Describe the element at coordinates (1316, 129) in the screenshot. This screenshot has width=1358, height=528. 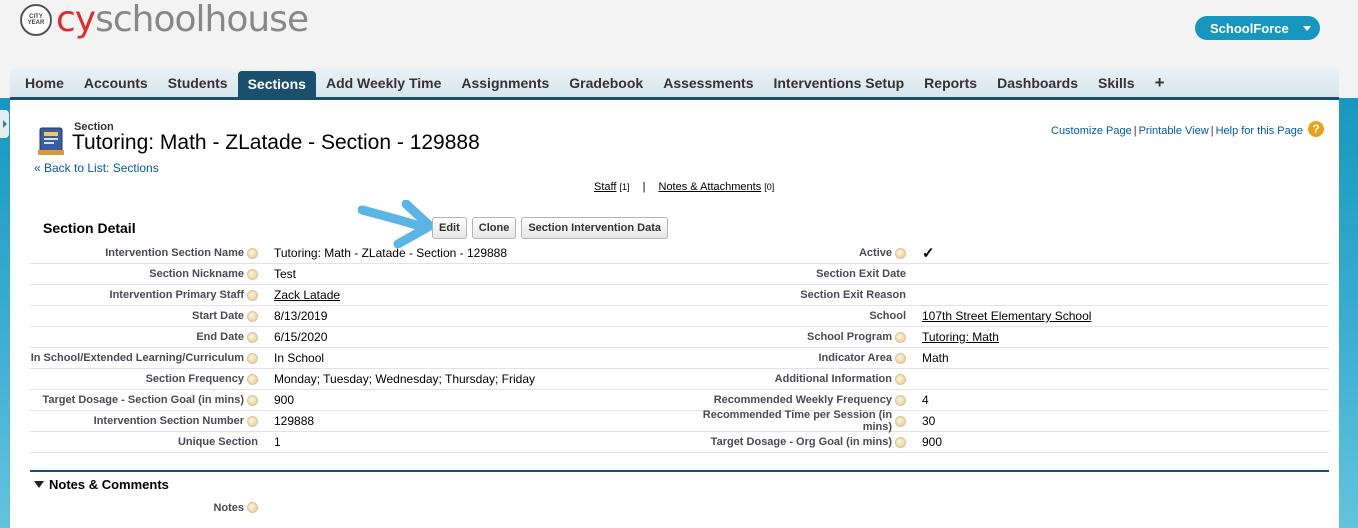
I see `help-icon: ?` at that location.